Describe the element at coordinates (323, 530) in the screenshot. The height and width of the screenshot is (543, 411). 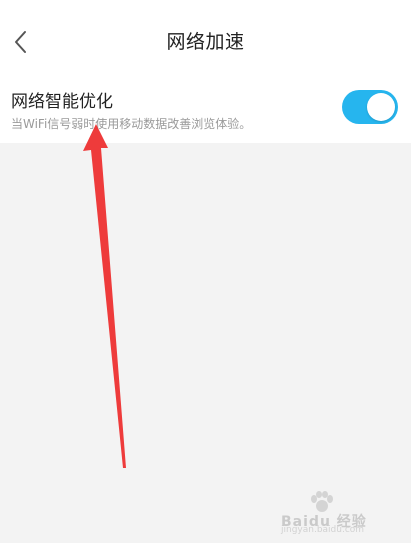
I see `watermark-domain: jingyan.baidu.com` at that location.